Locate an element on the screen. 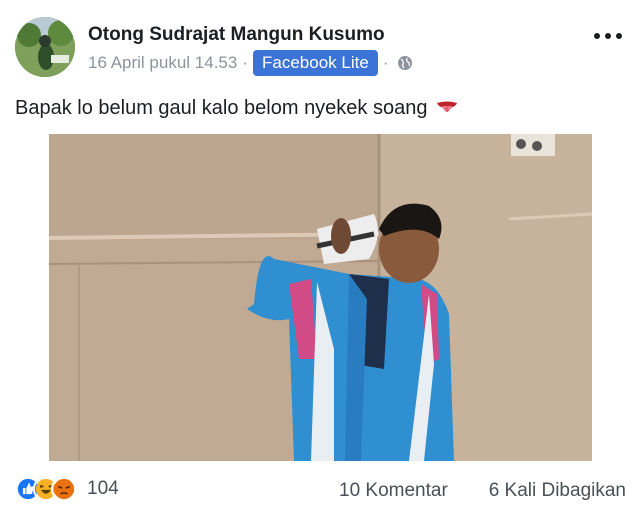 This screenshot has width=640, height=506. more-options-icon is located at coordinates (608, 36).